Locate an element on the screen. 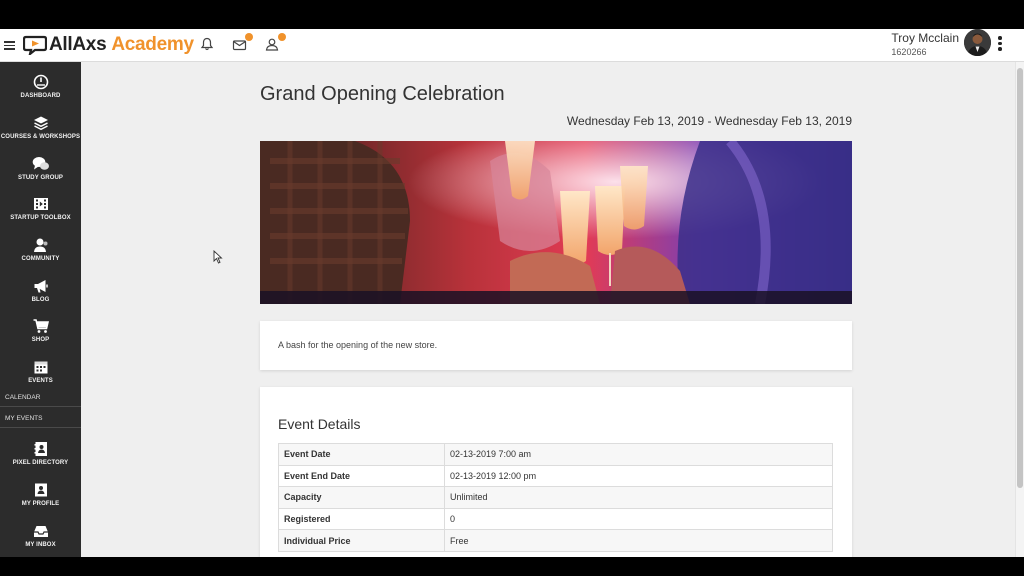 The image size is (1024, 576). sidebar-item-study-group: STUDY GROUP is located at coordinates (40, 176).